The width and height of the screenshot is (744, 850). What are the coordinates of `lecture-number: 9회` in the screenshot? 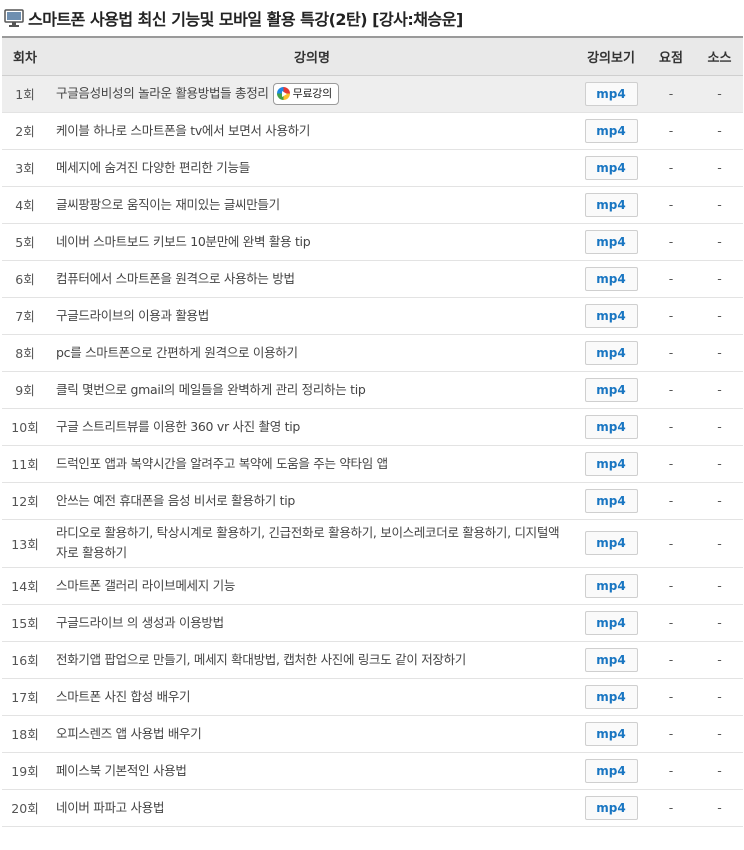 It's located at (25, 390).